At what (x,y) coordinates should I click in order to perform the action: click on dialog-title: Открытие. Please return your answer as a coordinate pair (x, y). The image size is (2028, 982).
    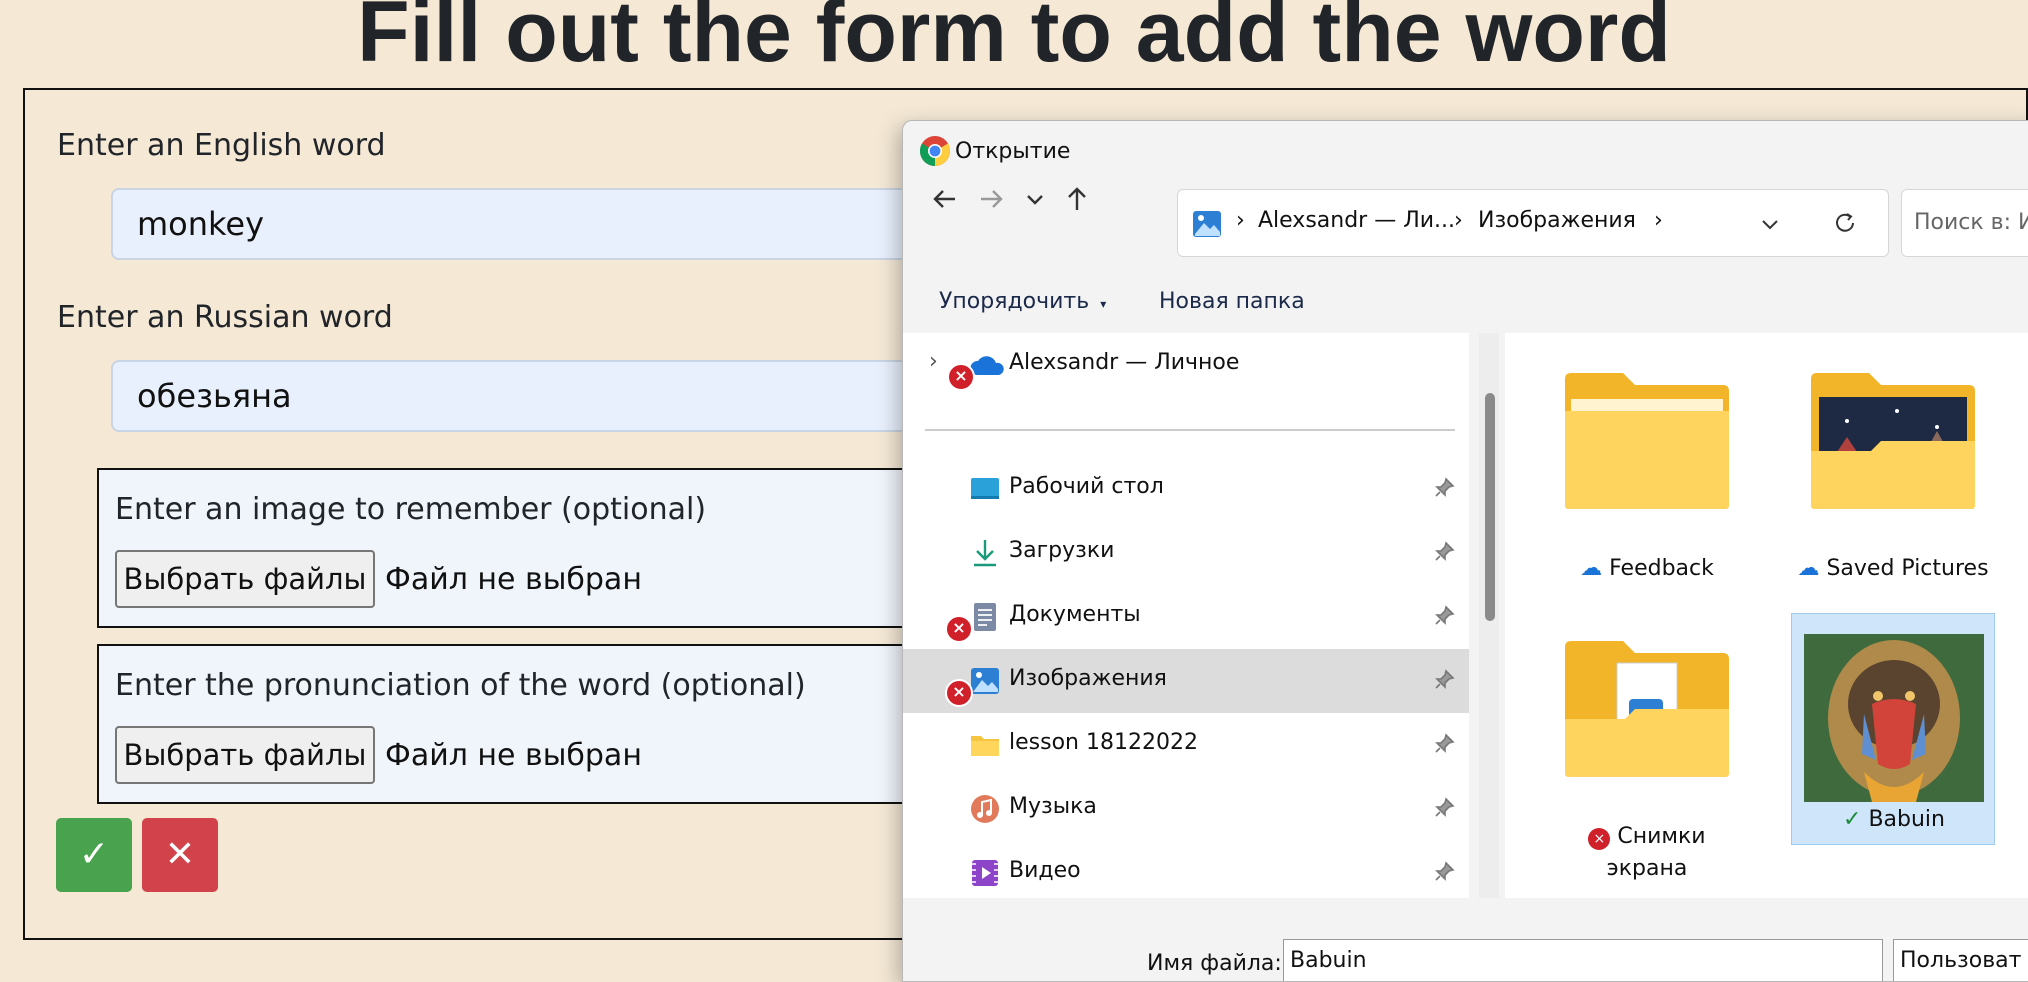
    Looking at the image, I should click on (1013, 151).